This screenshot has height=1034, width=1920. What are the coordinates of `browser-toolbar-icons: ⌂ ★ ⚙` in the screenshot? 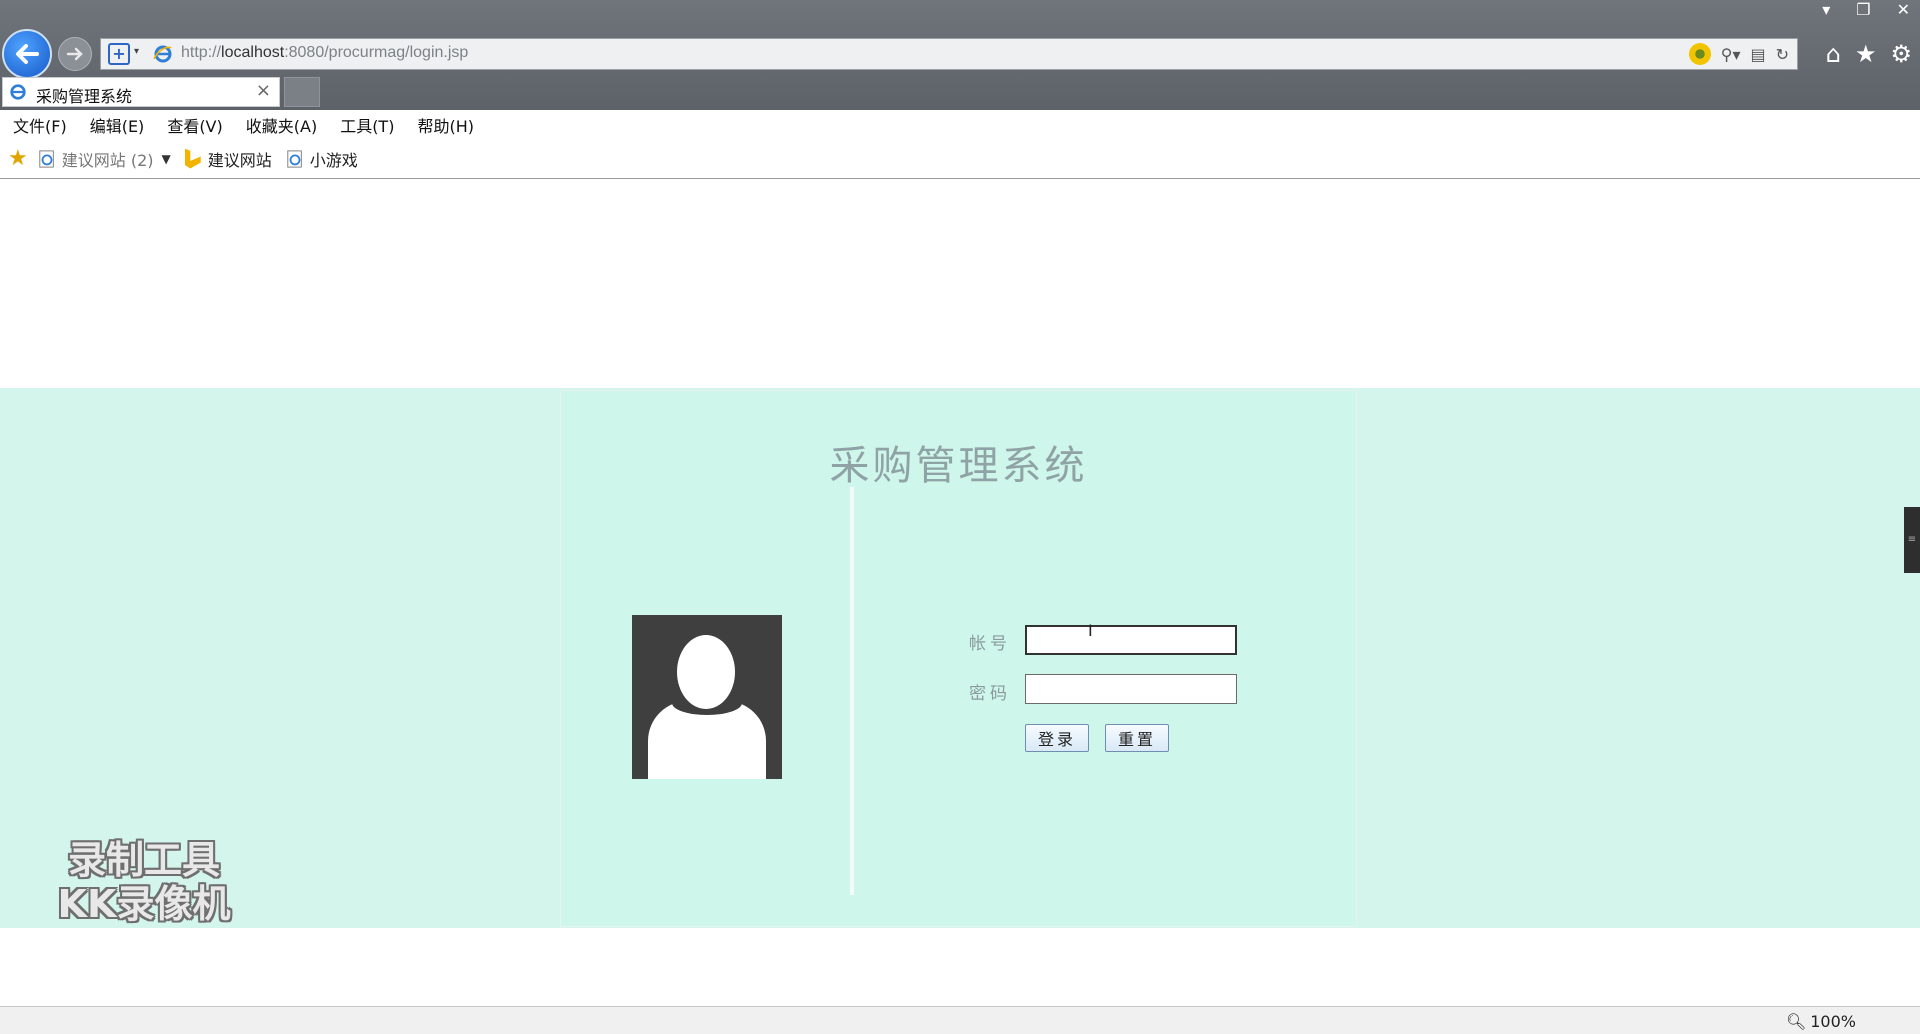 It's located at (1869, 54).